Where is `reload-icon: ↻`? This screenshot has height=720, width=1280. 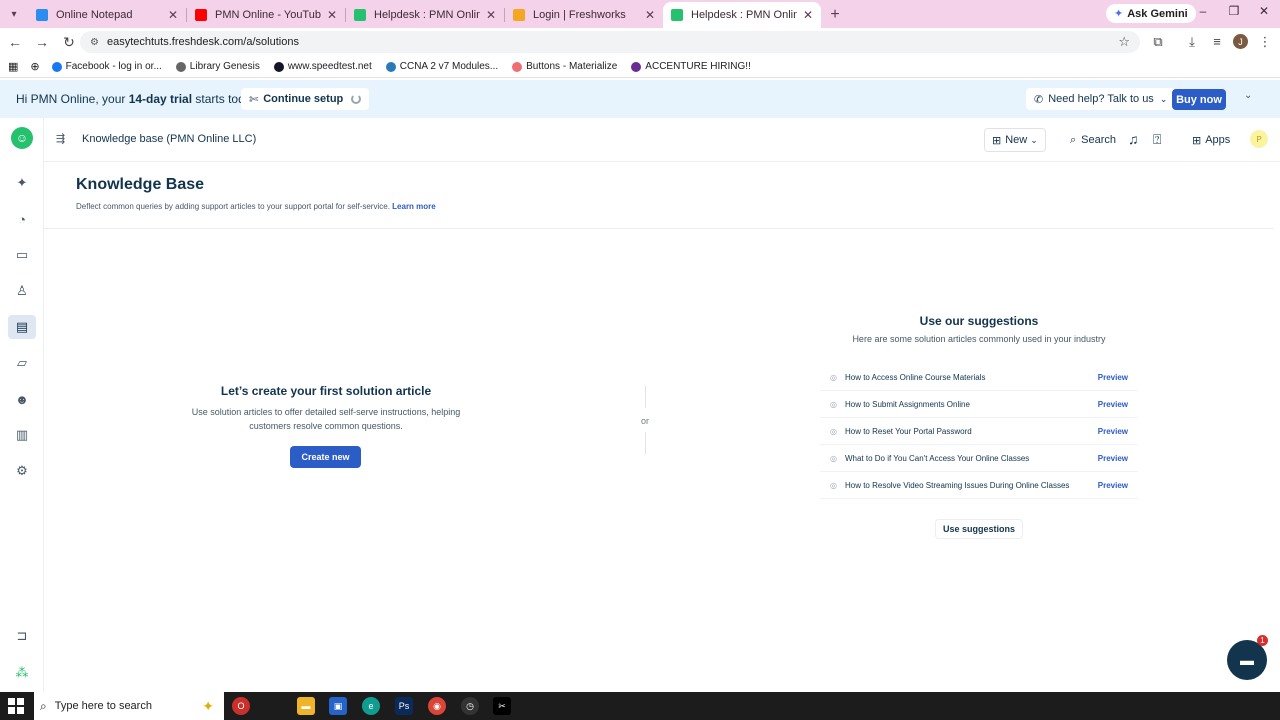 reload-icon: ↻ is located at coordinates (69, 42).